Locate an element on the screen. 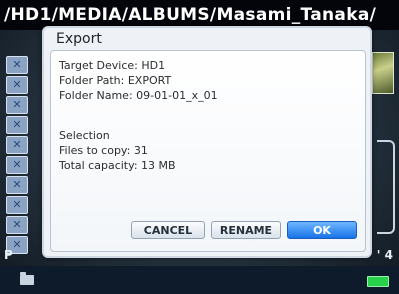  background-file-list: ✕ ✕ ✕ ✕ ✕ ✕ ✕ ✕ ✕ ✕ is located at coordinates (20, 156).